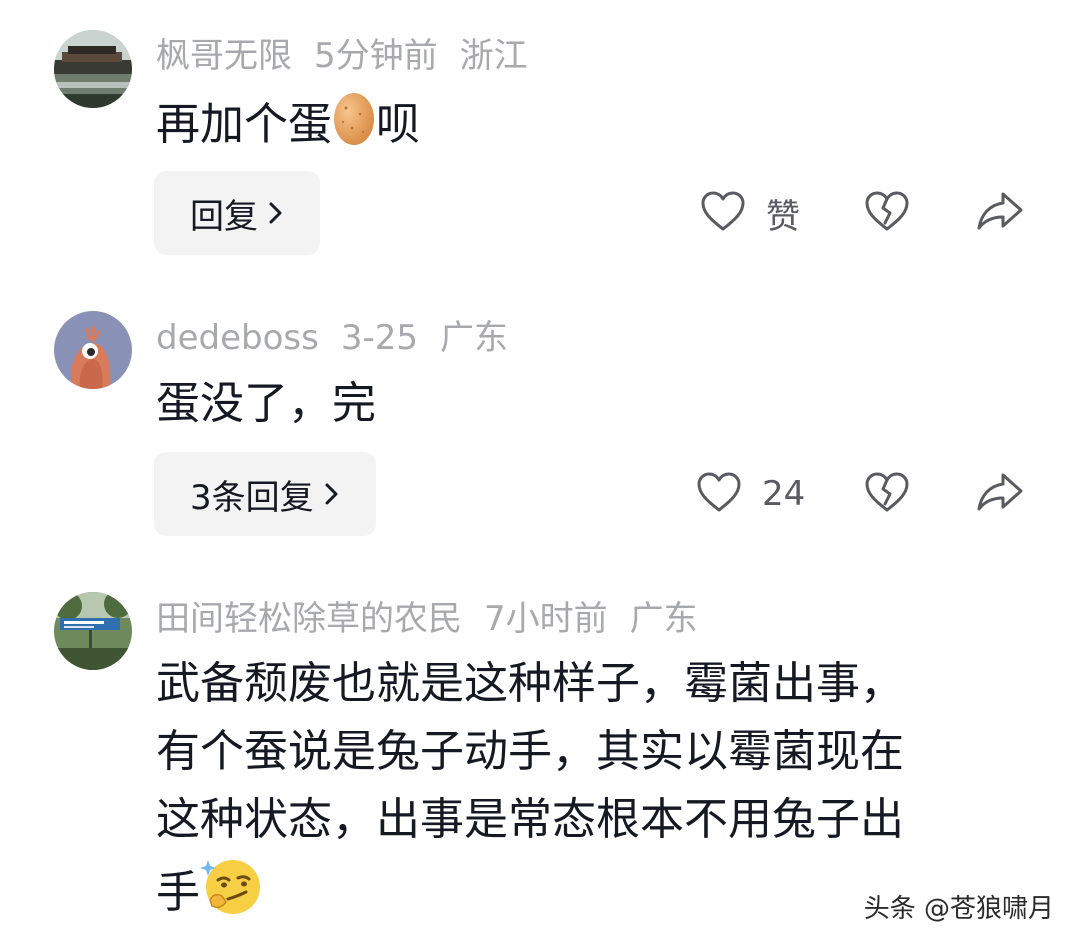  What do you see at coordinates (546, 619) in the screenshot?
I see `timestamp: 7小时前` at bounding box center [546, 619].